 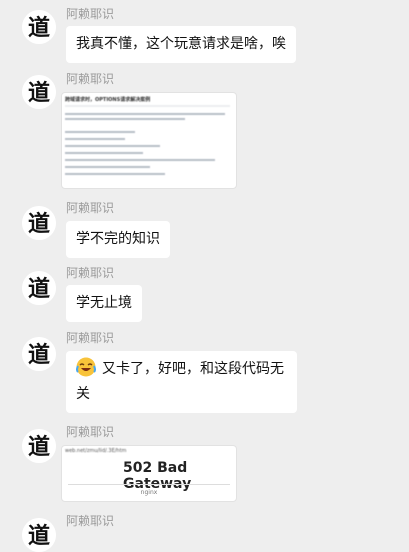 What do you see at coordinates (108, 100) in the screenshot?
I see `image-doc-title: 跨域请求时，OPTIONS请求解决案例` at bounding box center [108, 100].